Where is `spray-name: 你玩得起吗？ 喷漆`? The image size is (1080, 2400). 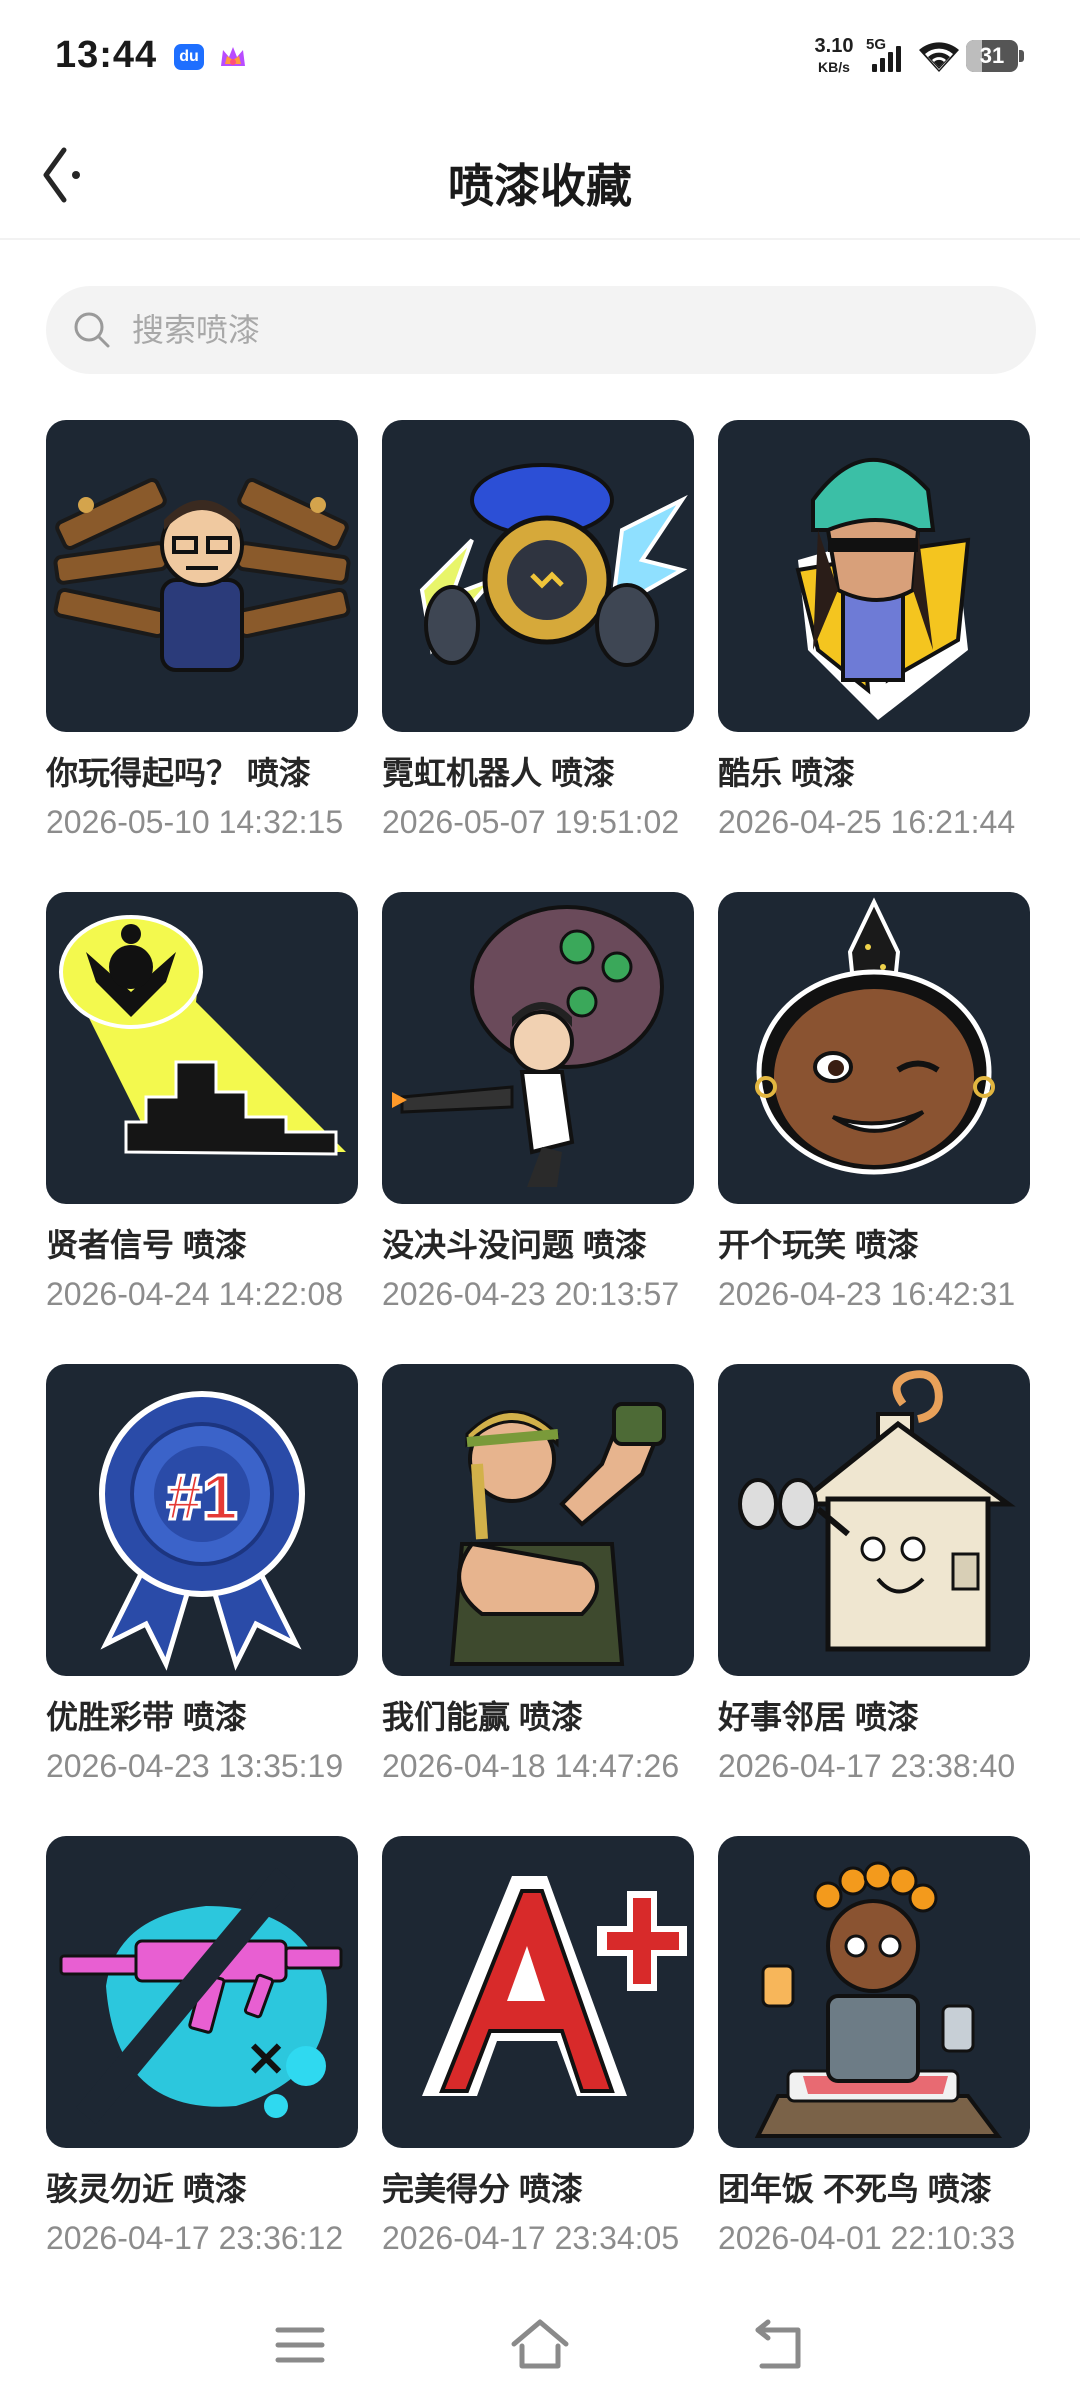
spray-name: 你玩得起吗？ 喷漆 is located at coordinates (178, 773).